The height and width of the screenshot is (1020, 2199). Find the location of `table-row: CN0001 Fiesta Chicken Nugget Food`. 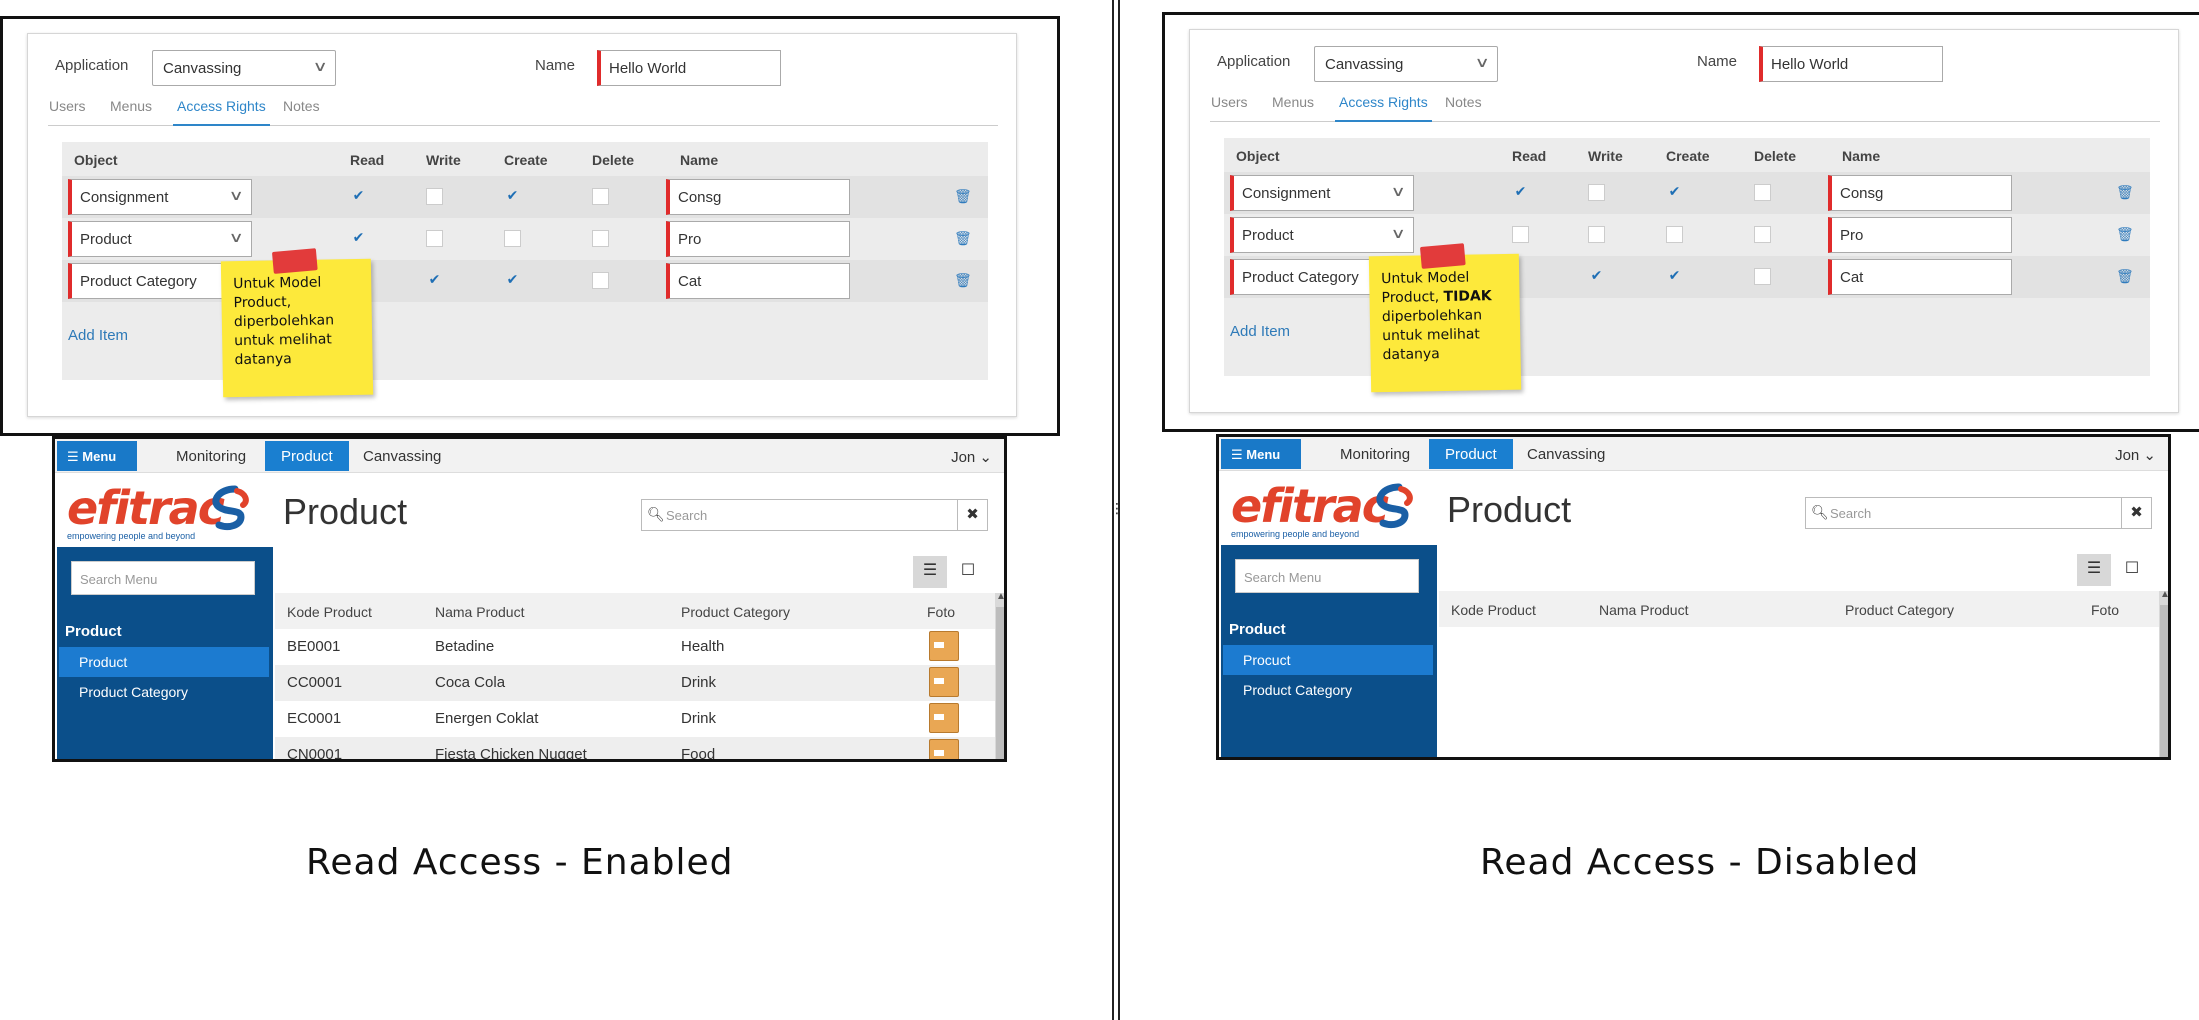

table-row: CN0001 Fiesta Chicken Nugget Food is located at coordinates (635, 748).